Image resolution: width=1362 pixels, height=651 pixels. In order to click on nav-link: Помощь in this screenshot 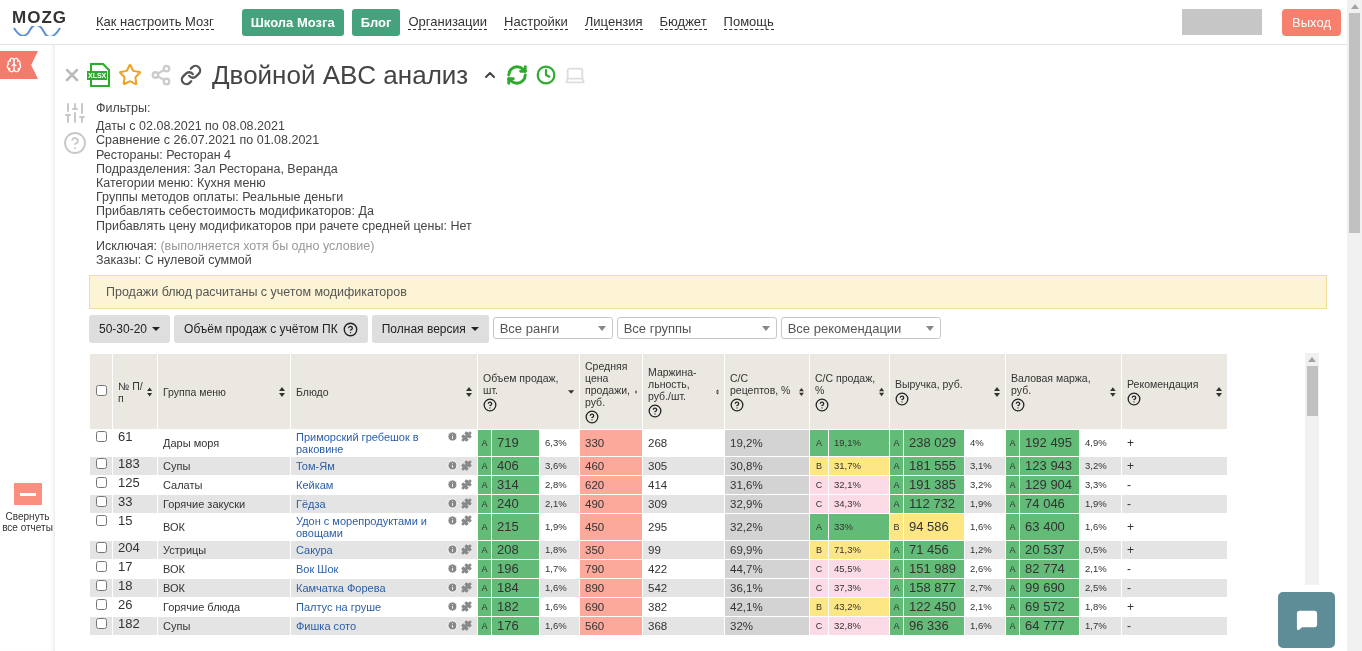, I will do `click(748, 22)`.